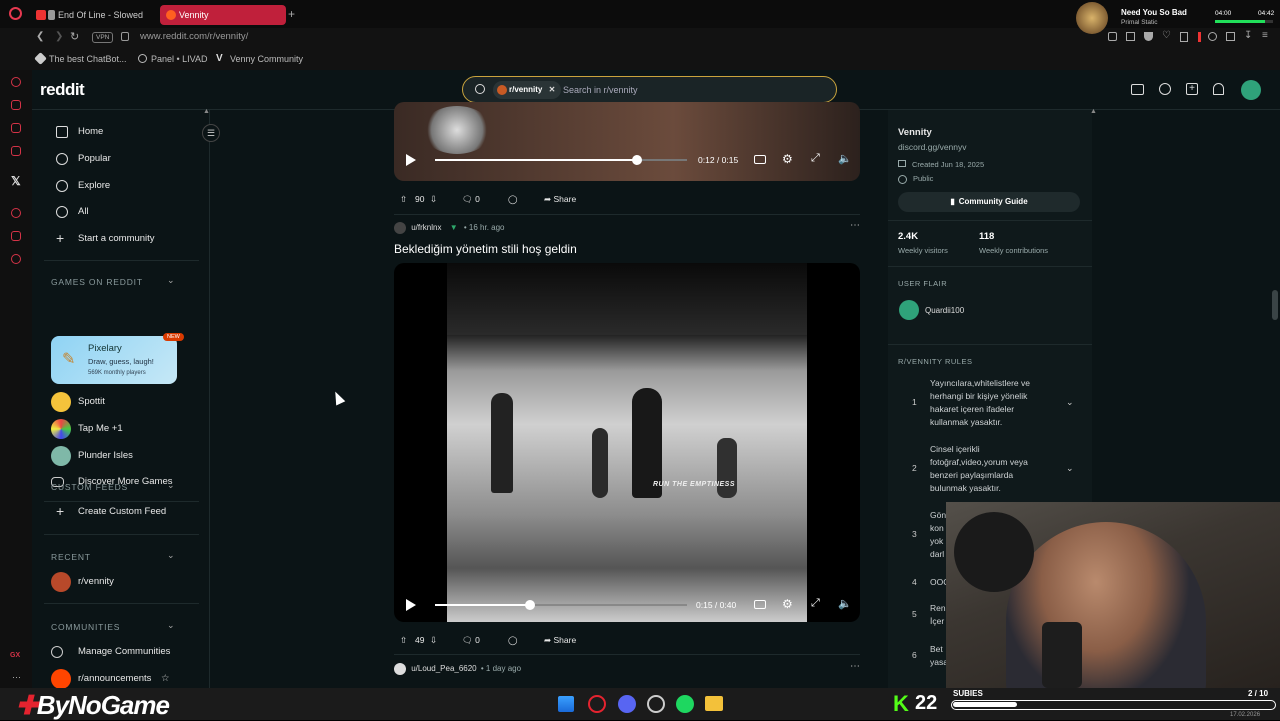 The height and width of the screenshot is (721, 1280). I want to click on bookmark-icon, so click(1184, 37).